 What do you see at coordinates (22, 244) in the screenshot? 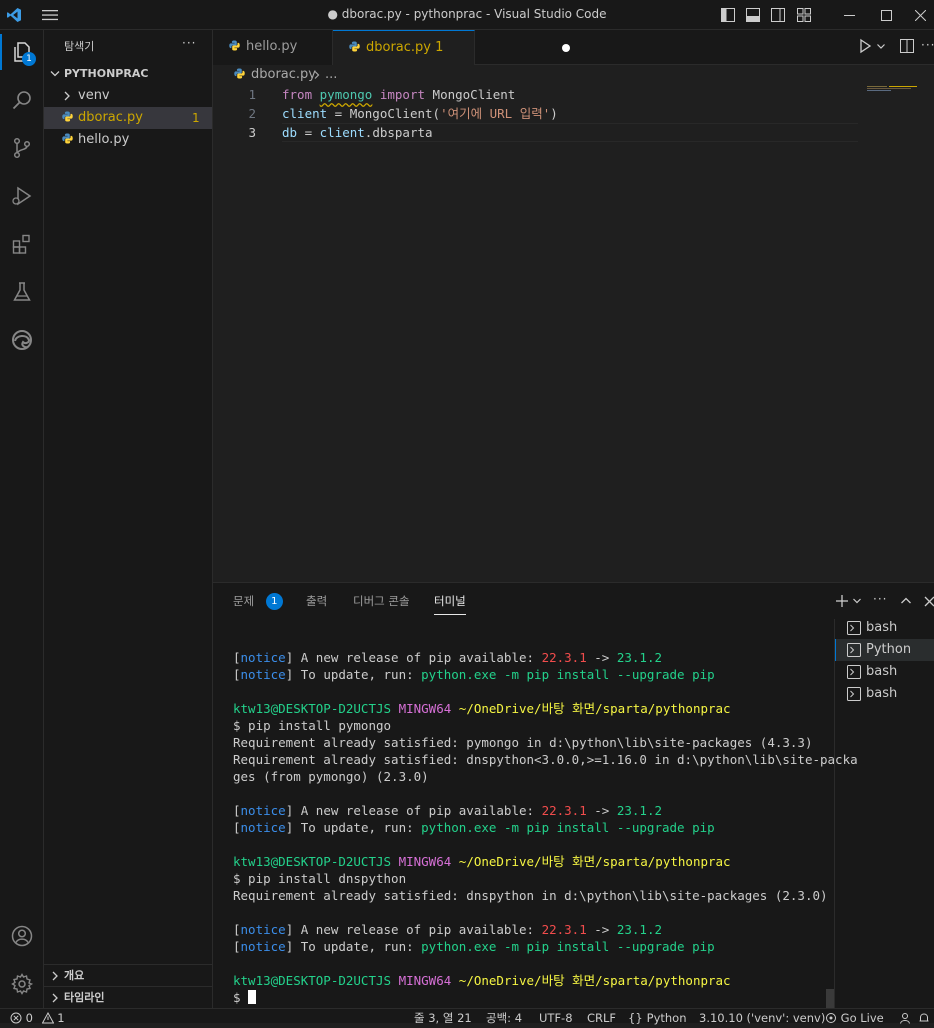
I see `extensions-icon` at bounding box center [22, 244].